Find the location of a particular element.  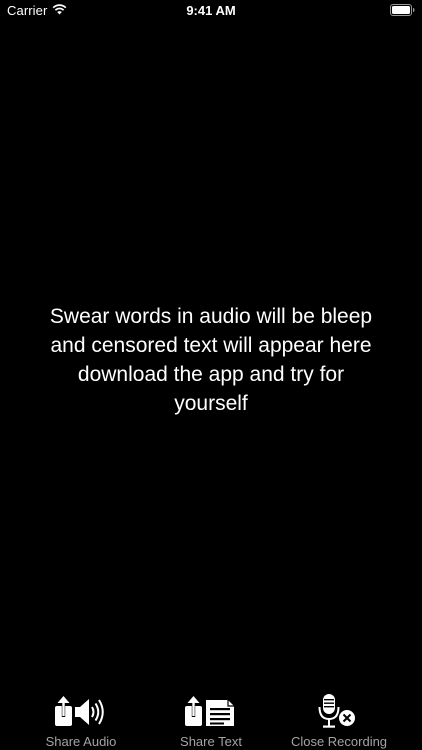

bottom-toolbar: Share Audio Share Text Close Recording is located at coordinates (211, 720).